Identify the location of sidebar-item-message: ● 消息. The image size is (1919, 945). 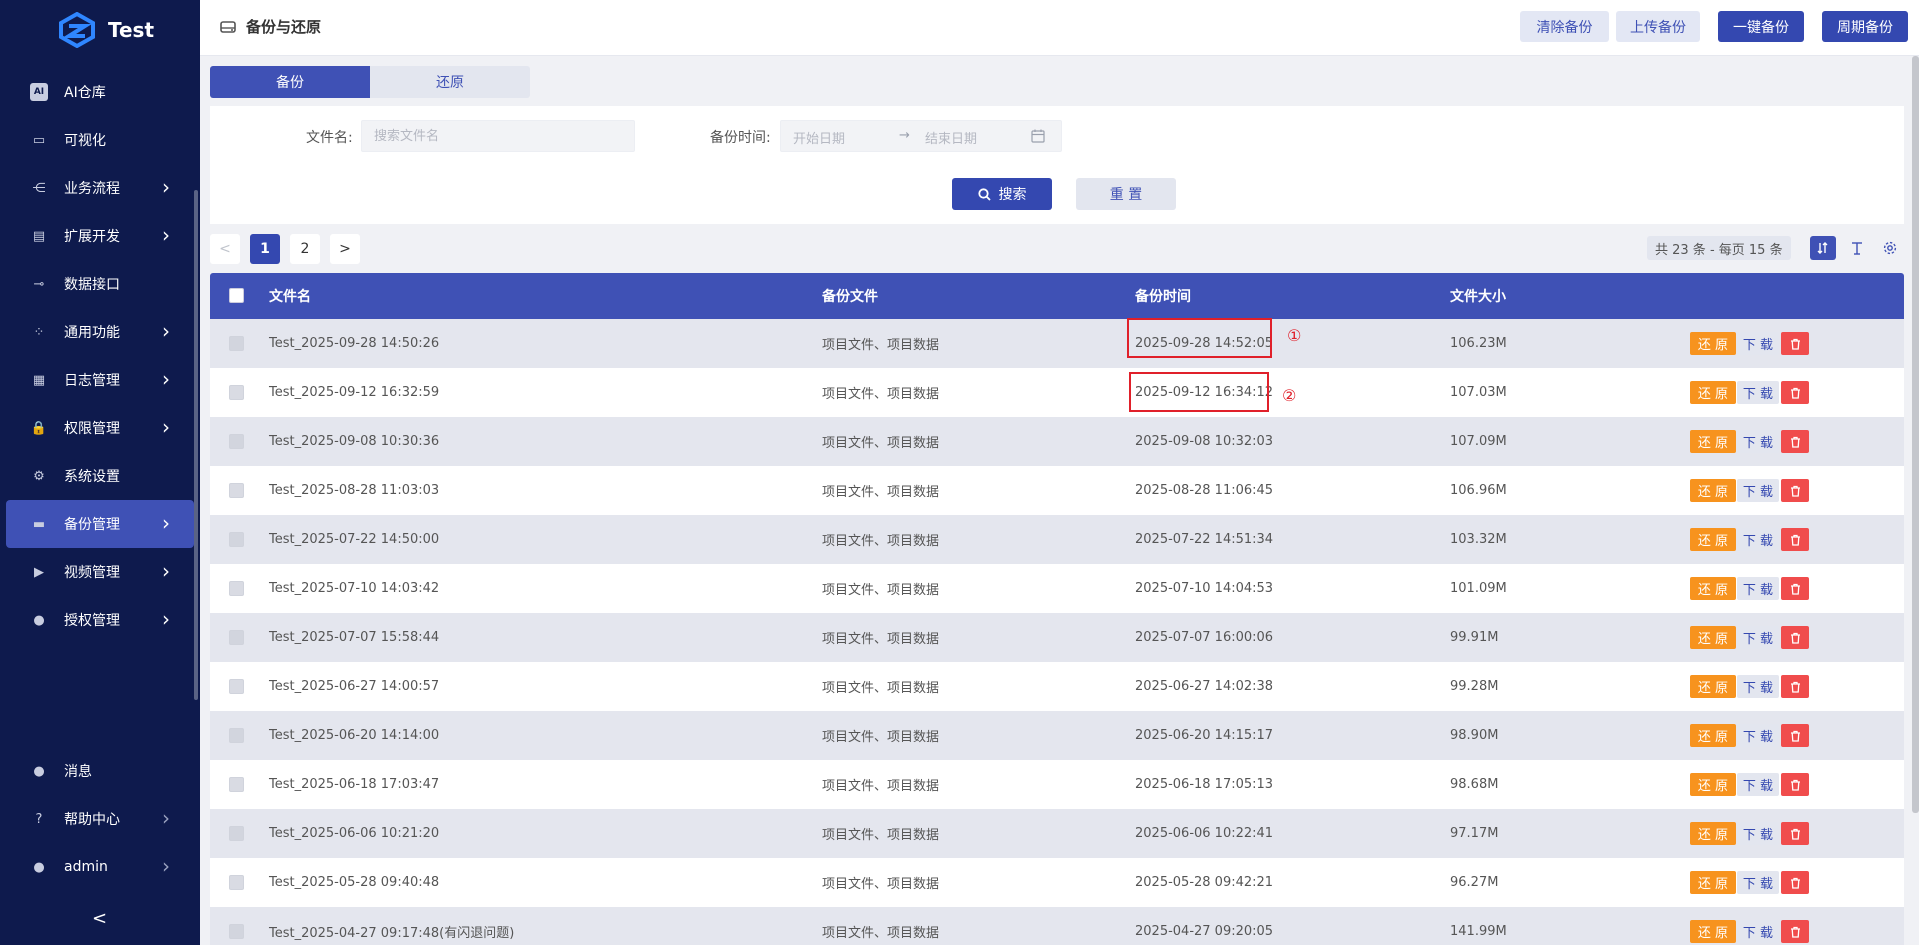
(100, 771).